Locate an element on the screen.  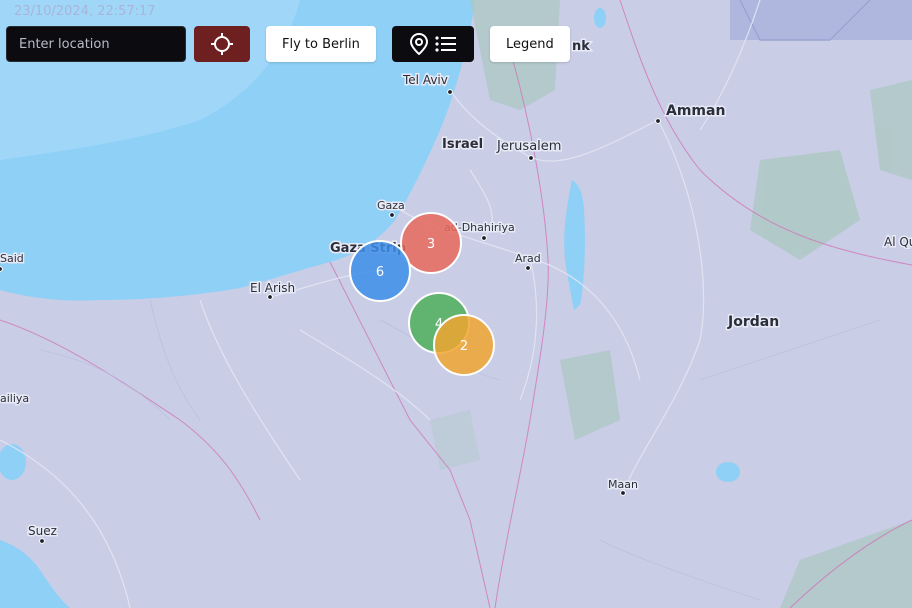
top-region is located at coordinates (821, 20).